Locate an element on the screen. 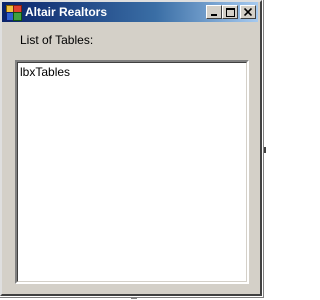  app-icon is located at coordinates (13, 12).